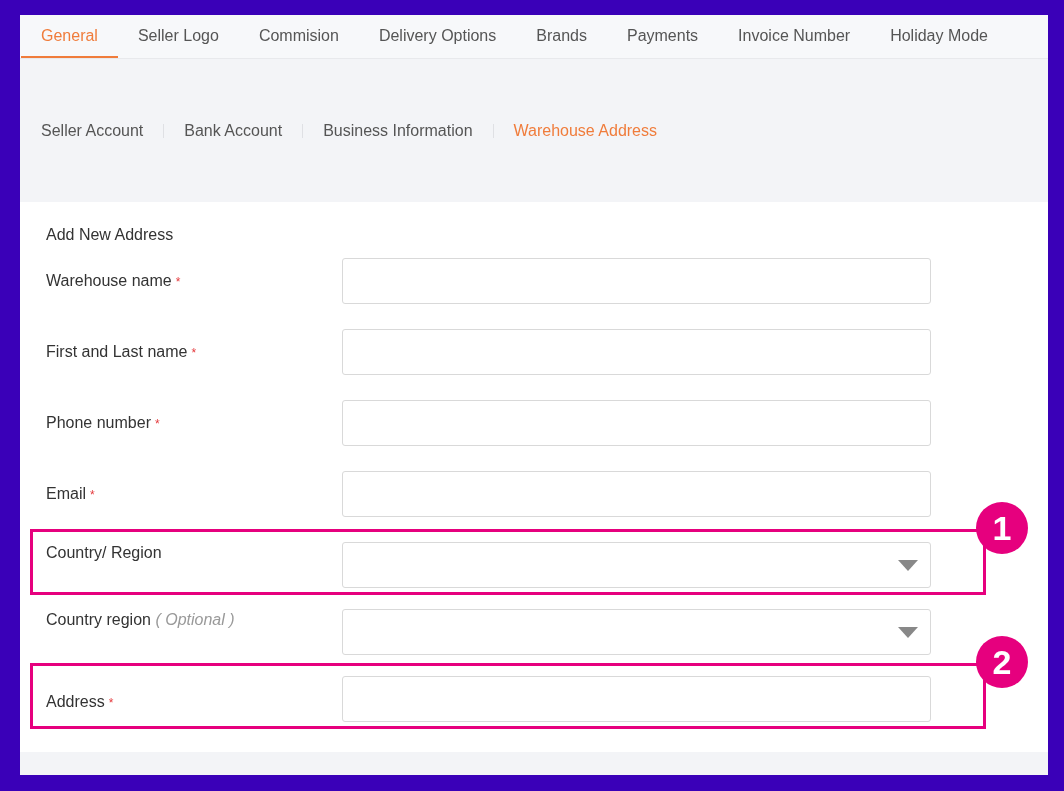 This screenshot has width=1064, height=791. I want to click on subnav-link: Business Information, so click(398, 130).